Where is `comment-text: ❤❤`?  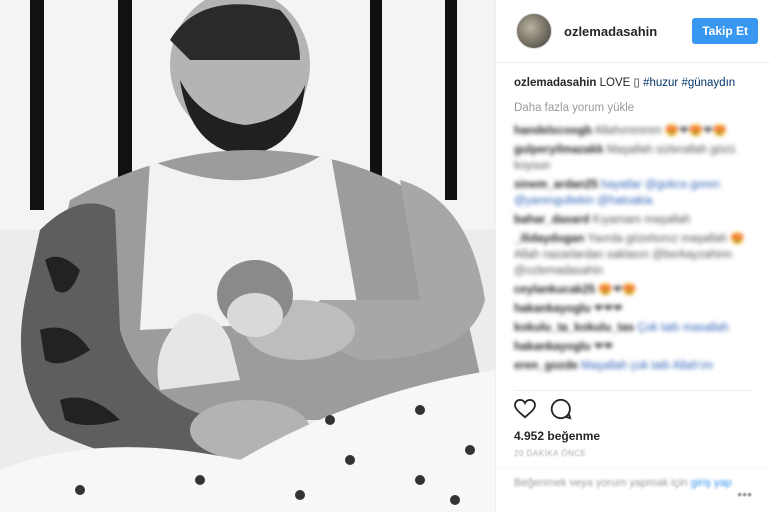
comment-text: ❤❤ is located at coordinates (603, 347).